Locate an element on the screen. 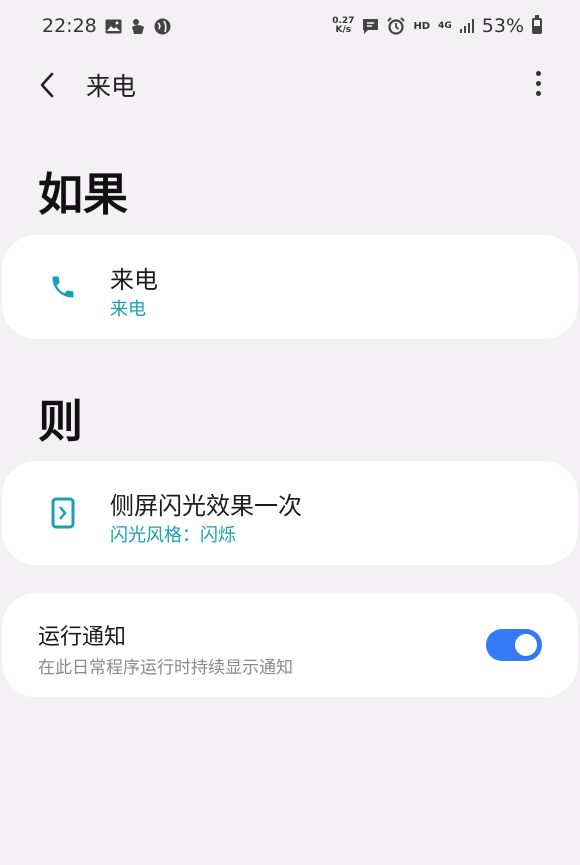  back-button is located at coordinates (47, 85).